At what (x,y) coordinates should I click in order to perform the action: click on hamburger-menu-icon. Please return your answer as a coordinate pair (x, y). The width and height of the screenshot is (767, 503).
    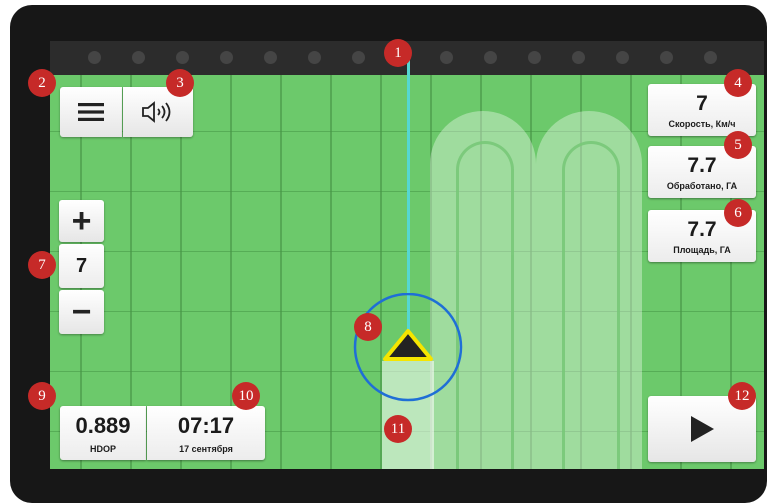
    Looking at the image, I should click on (91, 112).